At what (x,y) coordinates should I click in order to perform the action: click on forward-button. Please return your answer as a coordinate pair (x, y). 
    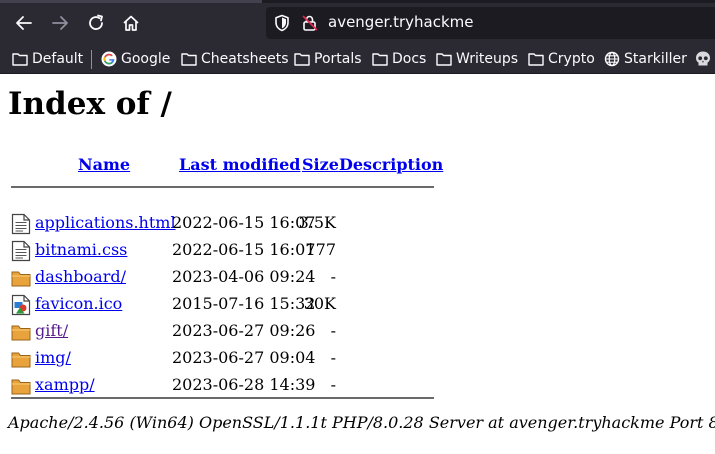
    Looking at the image, I should click on (60, 23).